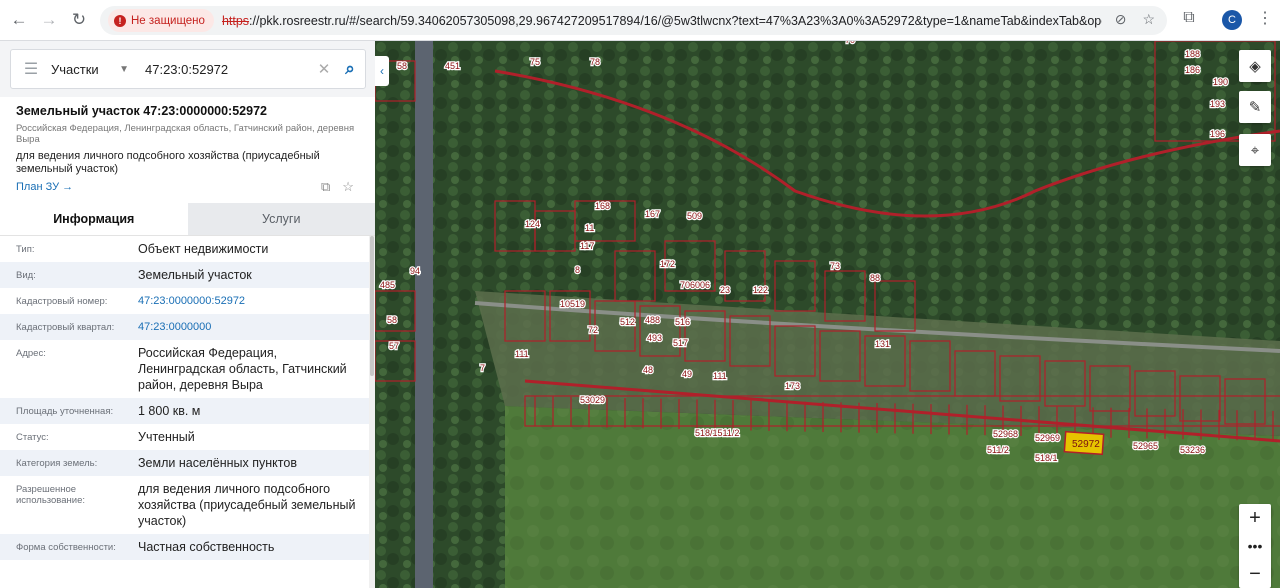  Describe the element at coordinates (652, 214) in the screenshot. I see `parcel-label: 167` at that location.